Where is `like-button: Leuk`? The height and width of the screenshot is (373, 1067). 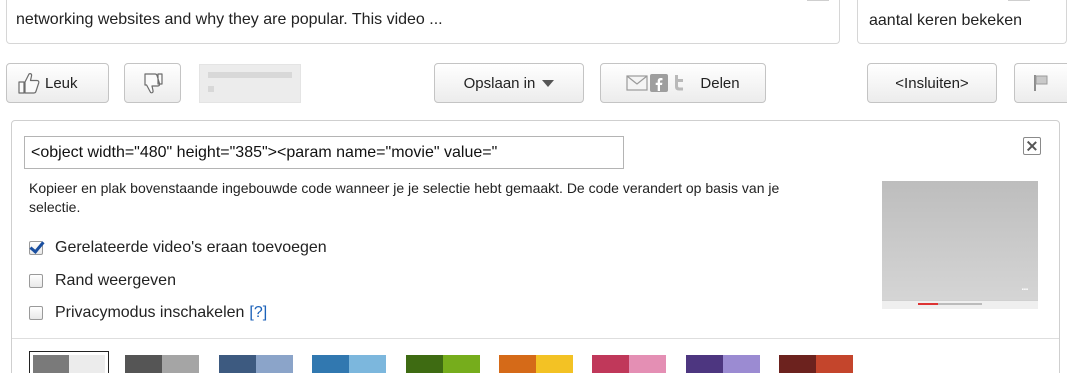 like-button: Leuk is located at coordinates (57, 83).